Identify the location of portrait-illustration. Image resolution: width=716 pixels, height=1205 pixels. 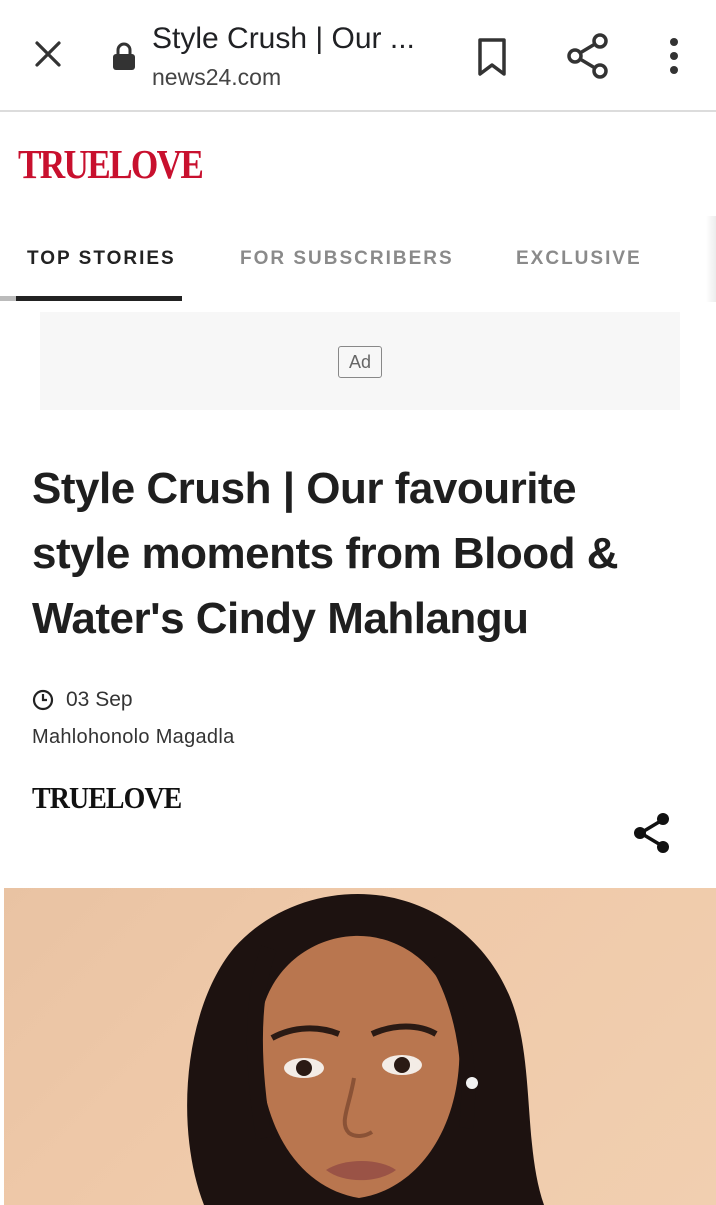
(365, 1049).